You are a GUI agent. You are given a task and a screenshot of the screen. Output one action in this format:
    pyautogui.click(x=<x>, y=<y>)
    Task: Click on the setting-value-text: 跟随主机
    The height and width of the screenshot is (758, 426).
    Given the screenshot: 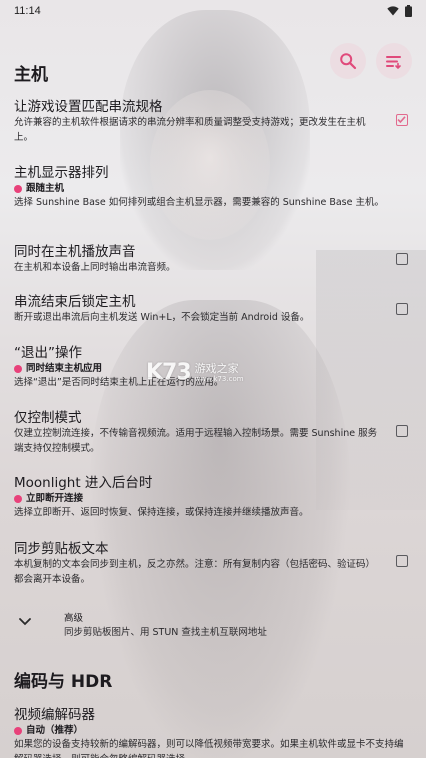 What is the action you would take?
    pyautogui.click(x=45, y=188)
    